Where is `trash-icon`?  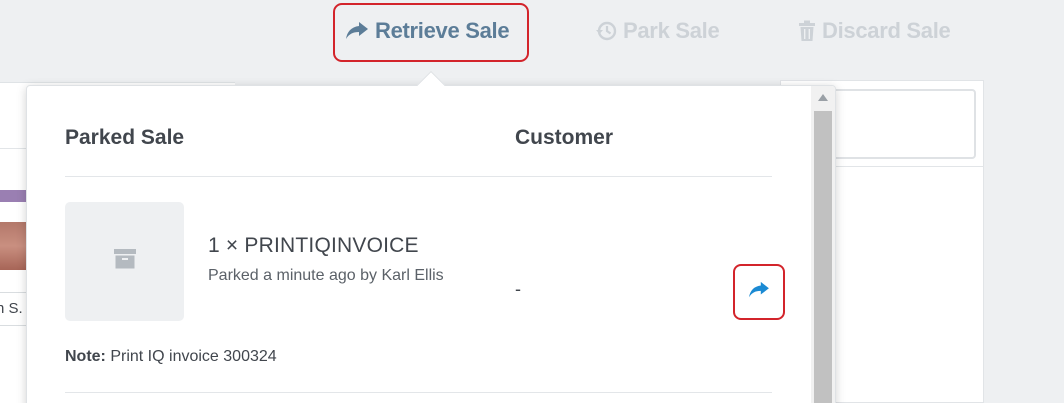
trash-icon is located at coordinates (807, 31).